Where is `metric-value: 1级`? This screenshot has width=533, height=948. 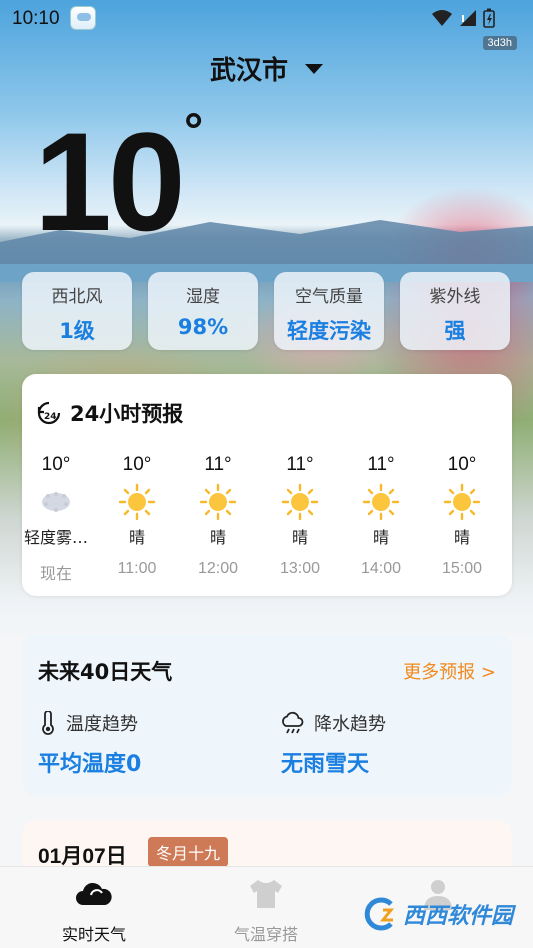 metric-value: 1级 is located at coordinates (77, 331).